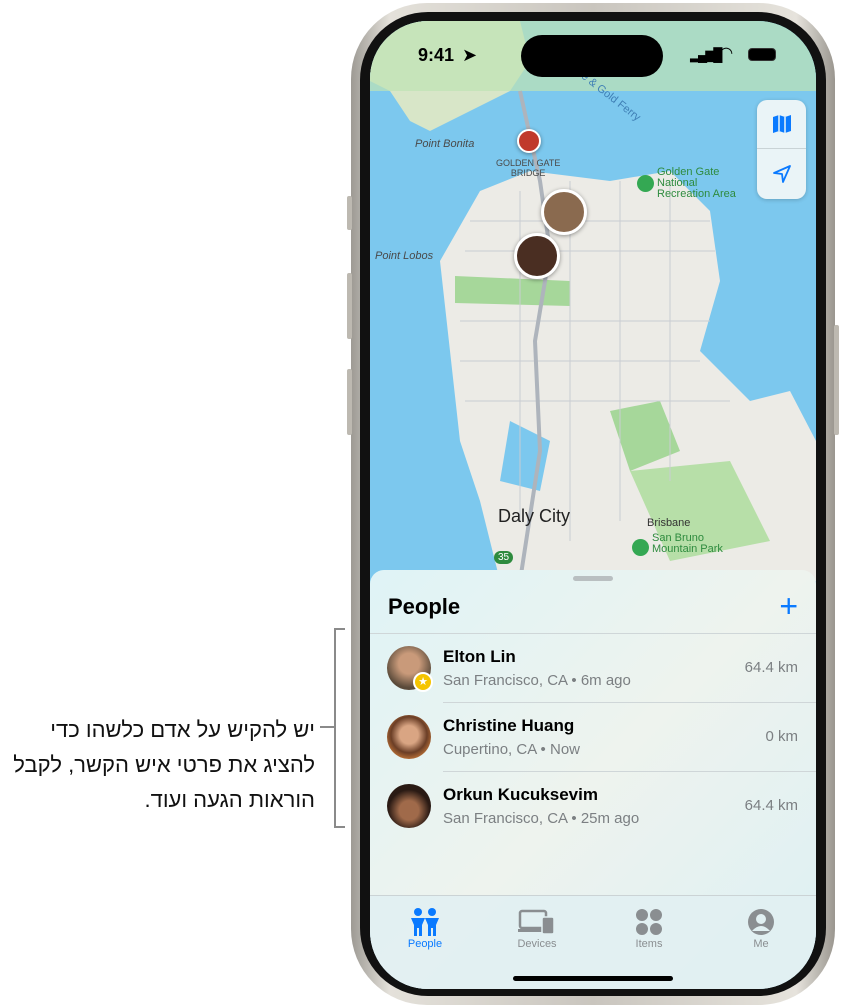 This screenshot has height=1008, width=841. I want to click on tab-label: Me, so click(761, 944).